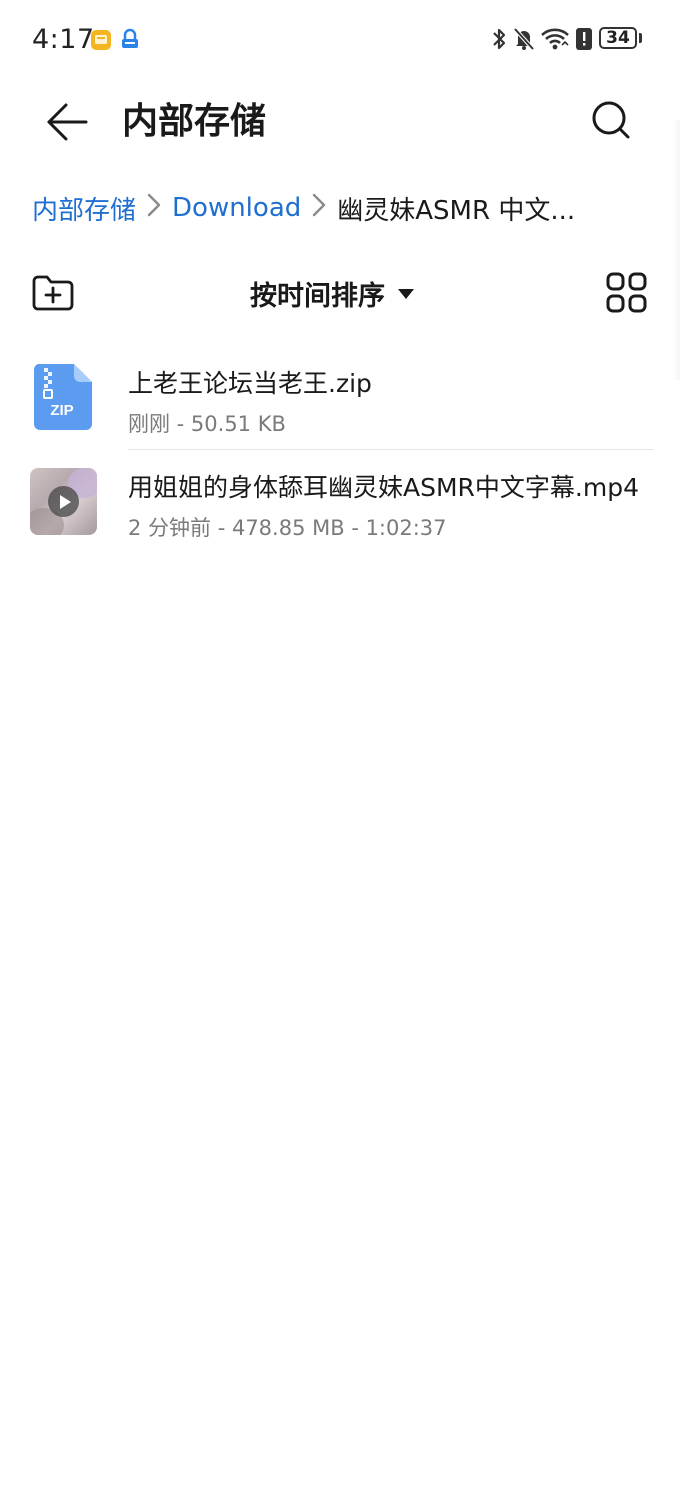  What do you see at coordinates (383, 487) in the screenshot?
I see `file-name: 用姐姐的身体舔耳幽灵妹ASMR中文字幕.mp4` at bounding box center [383, 487].